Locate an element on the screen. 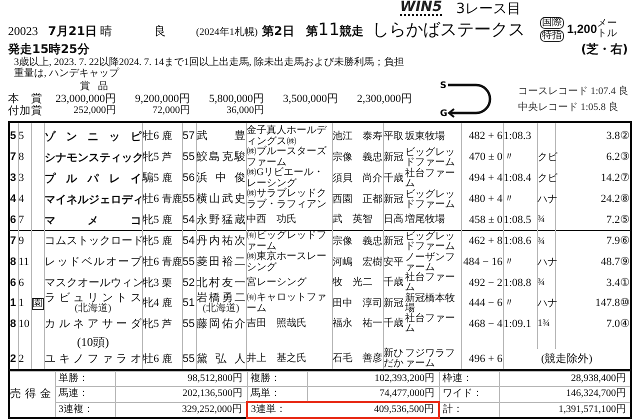 The image size is (640, 420). horse-number: 1 is located at coordinates (24, 303).